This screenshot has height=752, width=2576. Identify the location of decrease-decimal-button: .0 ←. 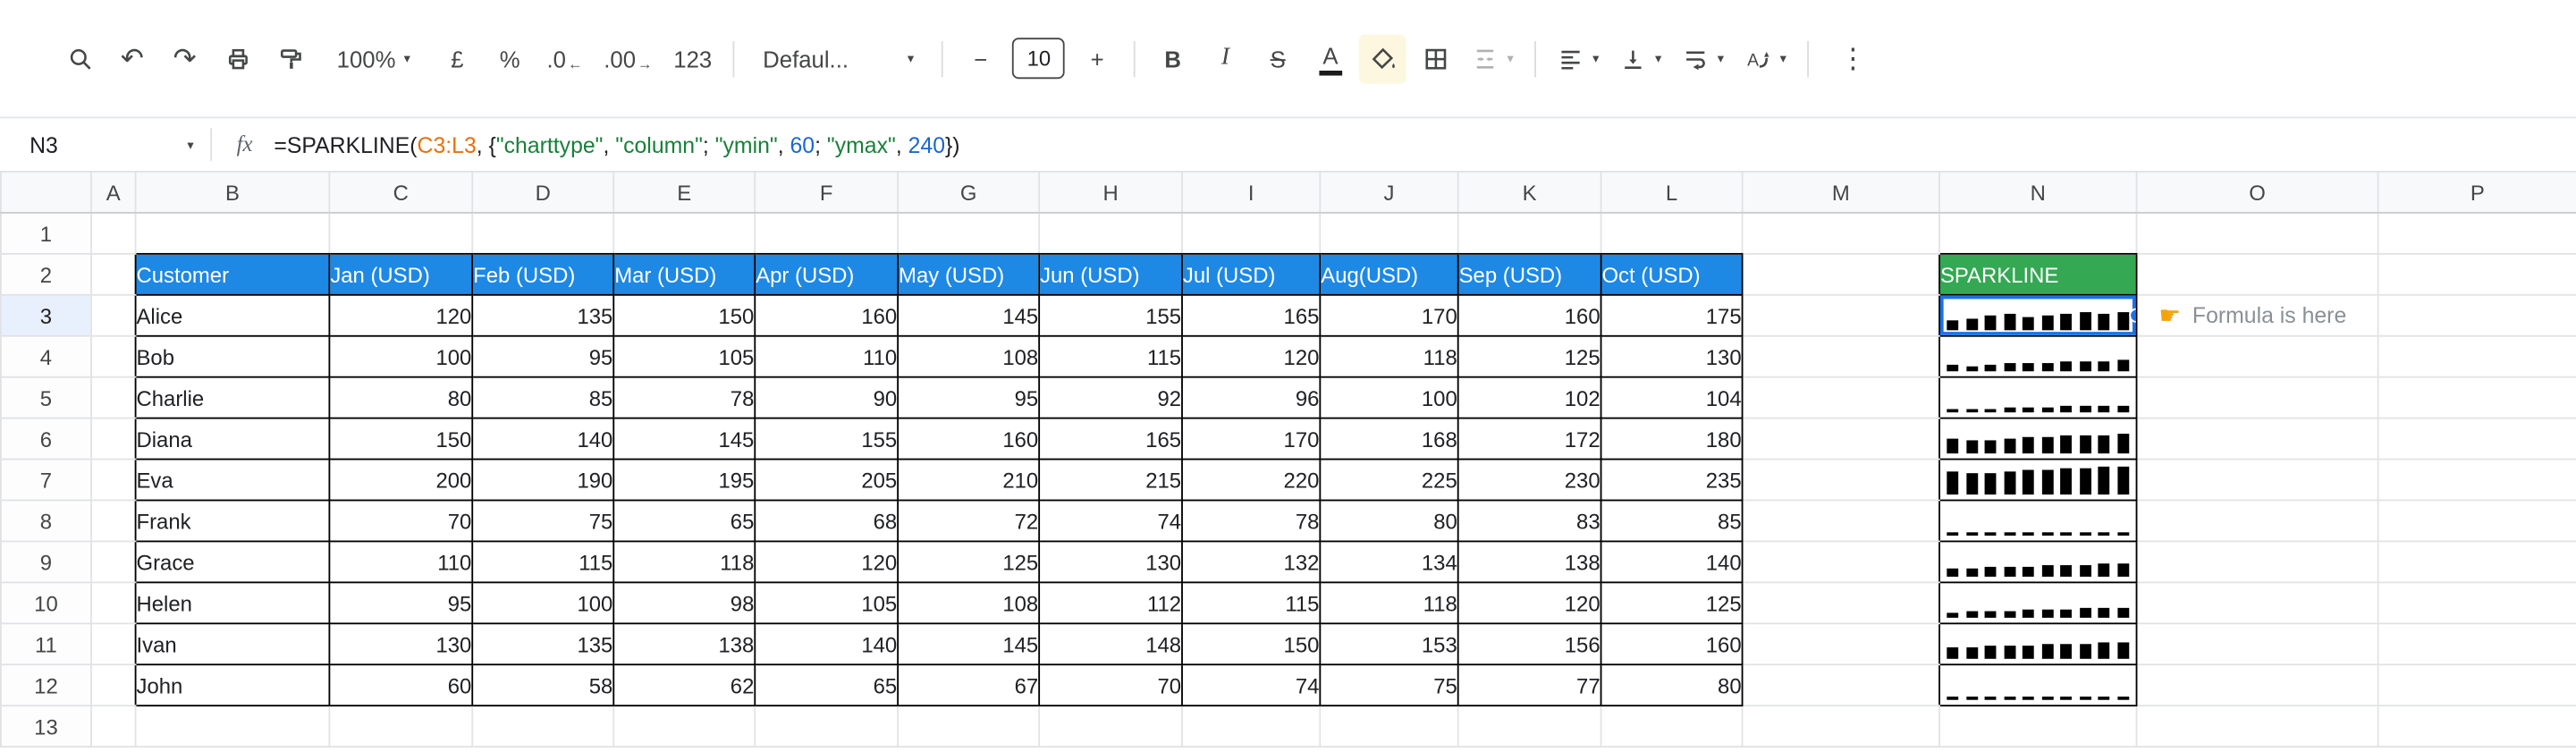
(564, 59).